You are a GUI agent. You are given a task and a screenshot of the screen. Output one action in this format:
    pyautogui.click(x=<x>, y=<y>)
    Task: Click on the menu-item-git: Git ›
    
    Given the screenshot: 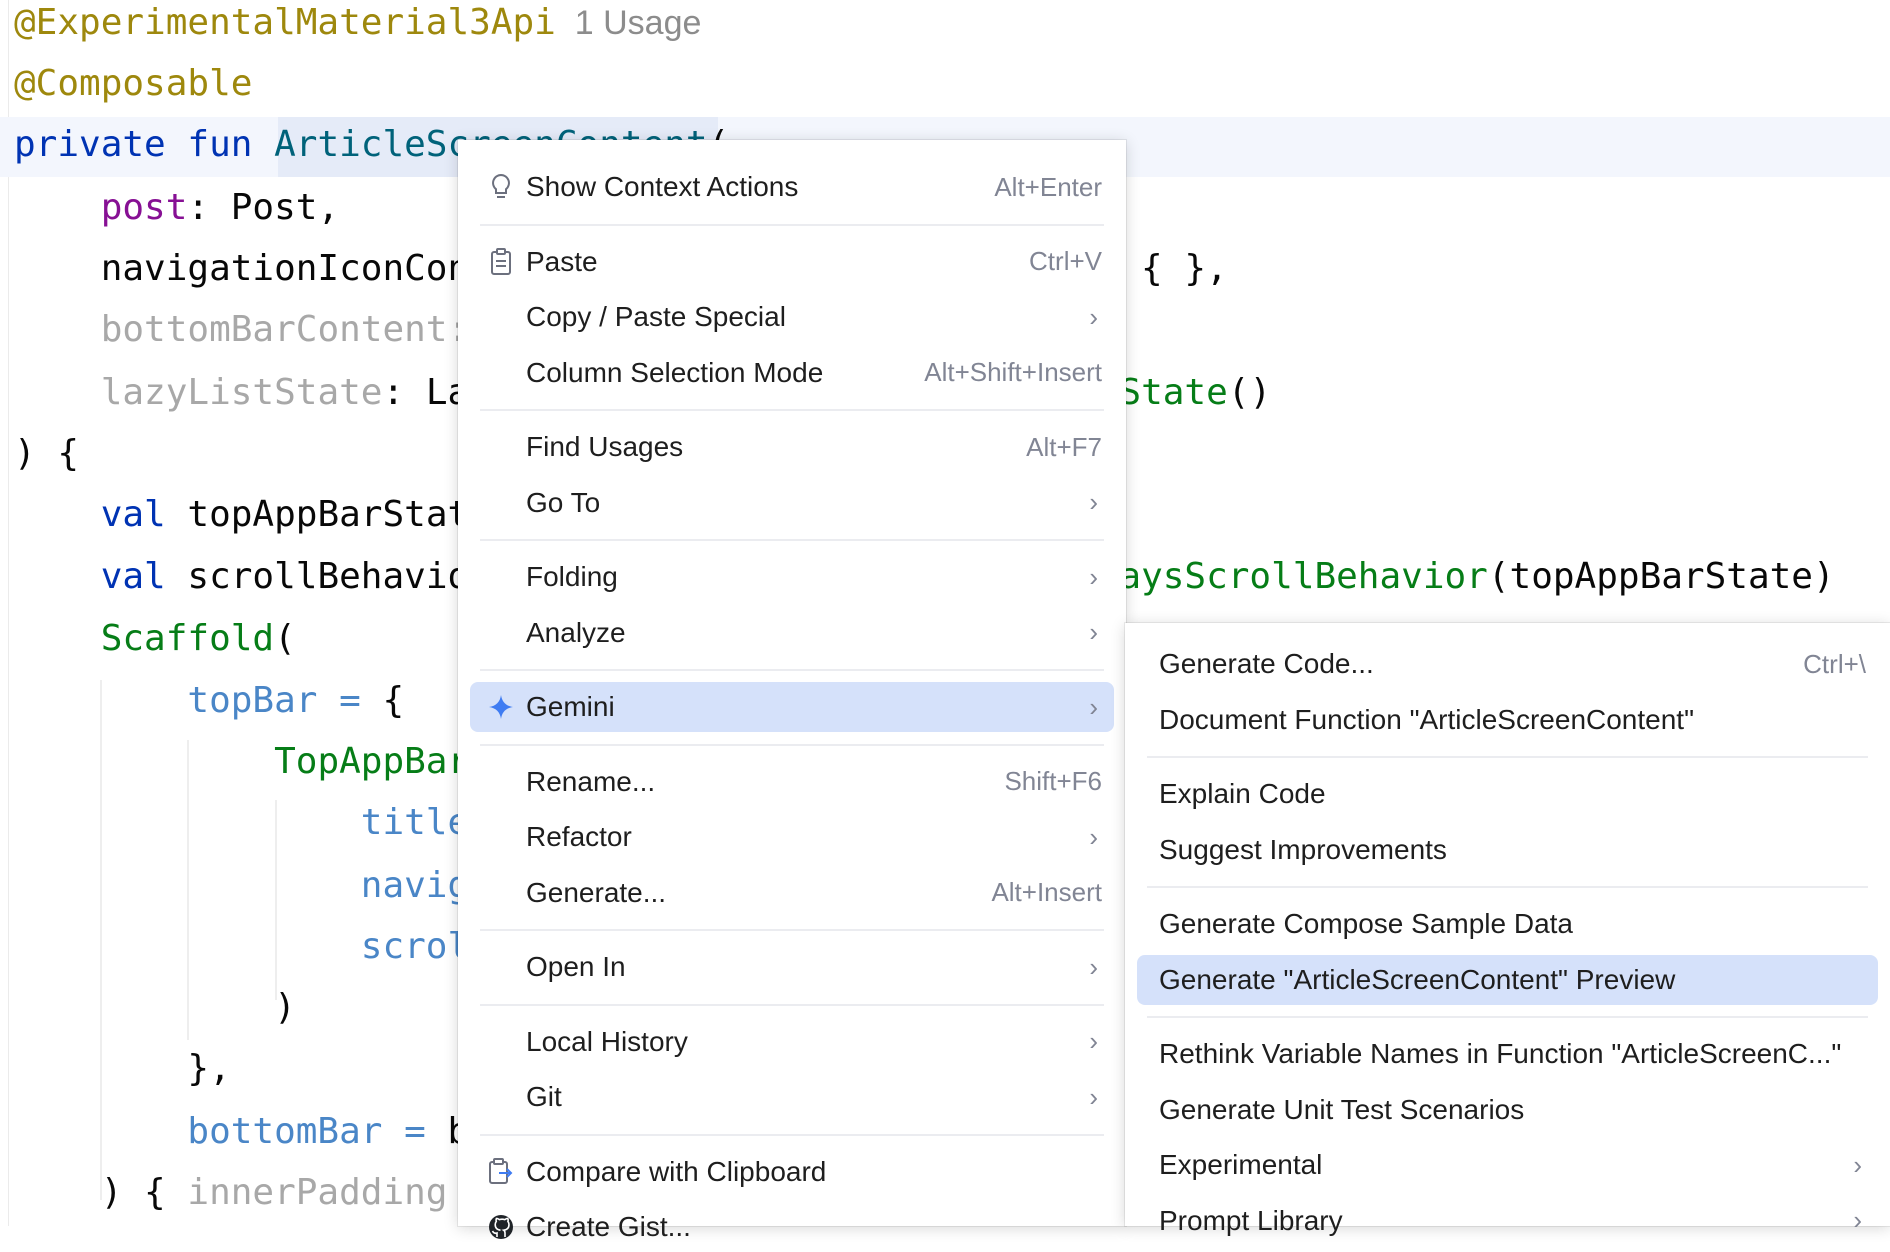 What is the action you would take?
    pyautogui.click(x=792, y=1097)
    